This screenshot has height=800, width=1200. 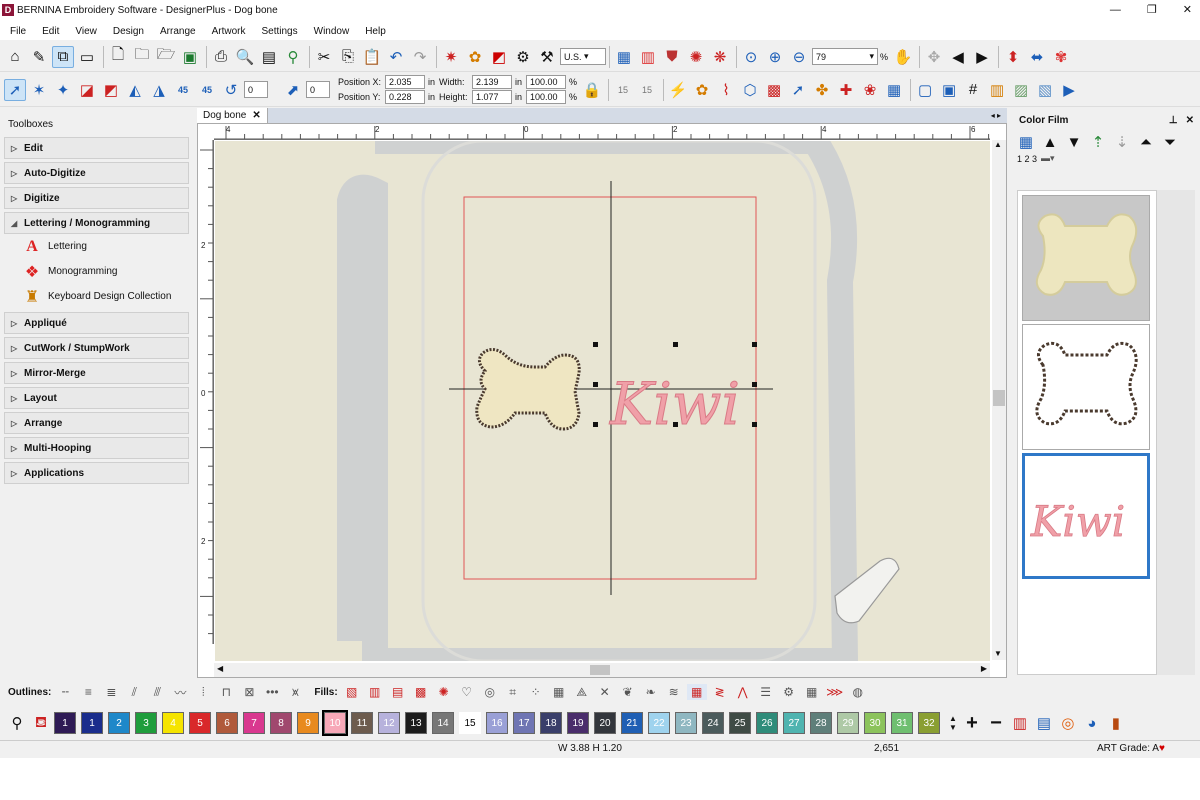 What do you see at coordinates (293, 57) in the screenshot?
I see `write-usb-icon: ⚲` at bounding box center [293, 57].